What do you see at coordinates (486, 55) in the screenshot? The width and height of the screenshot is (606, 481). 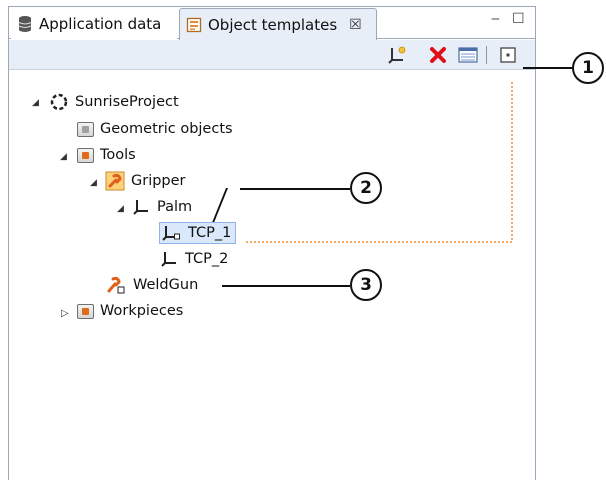 I see `toolbar-separator` at bounding box center [486, 55].